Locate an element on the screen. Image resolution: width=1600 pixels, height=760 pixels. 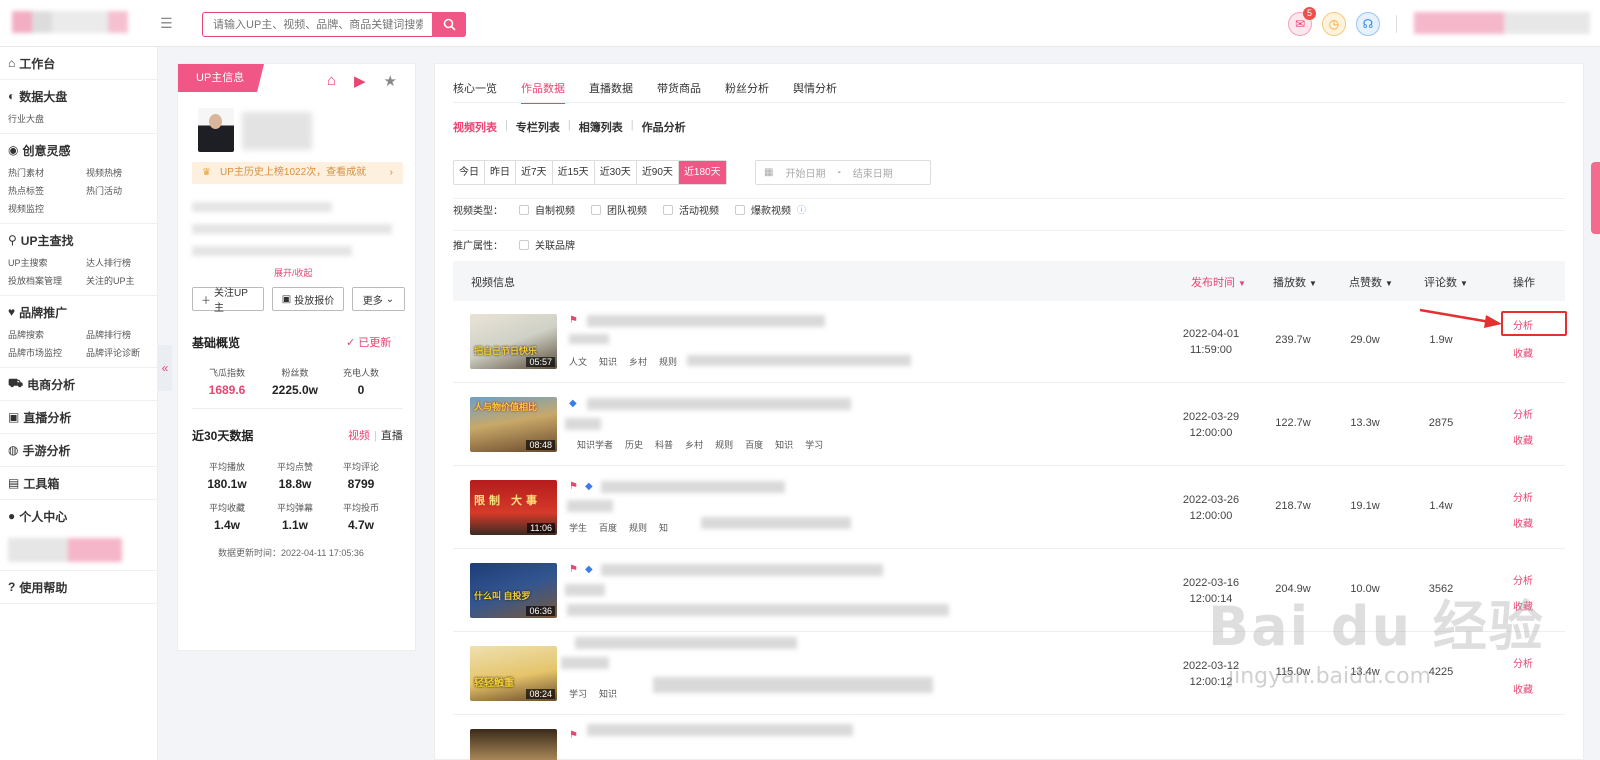
sidebar-item-live: ▣ 直播分析 is located at coordinates (78, 417).